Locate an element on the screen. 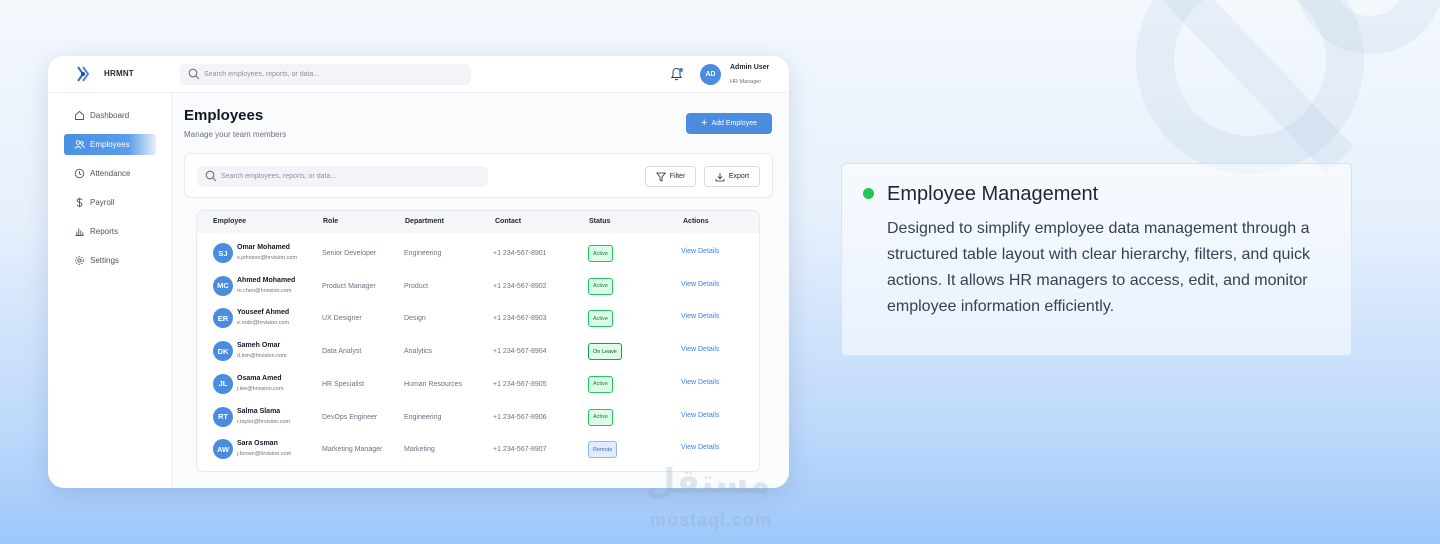  filter-button: Filter is located at coordinates (670, 176).